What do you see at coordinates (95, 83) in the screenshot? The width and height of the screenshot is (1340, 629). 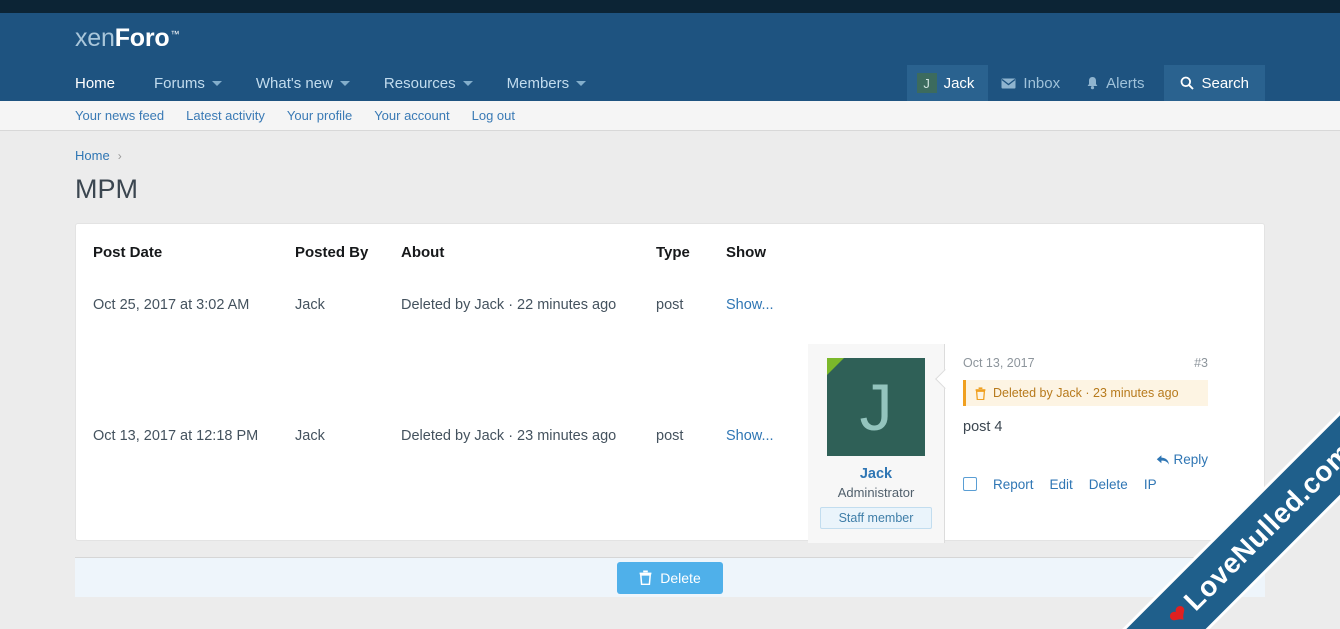 I see `nav-item-label: Home` at bounding box center [95, 83].